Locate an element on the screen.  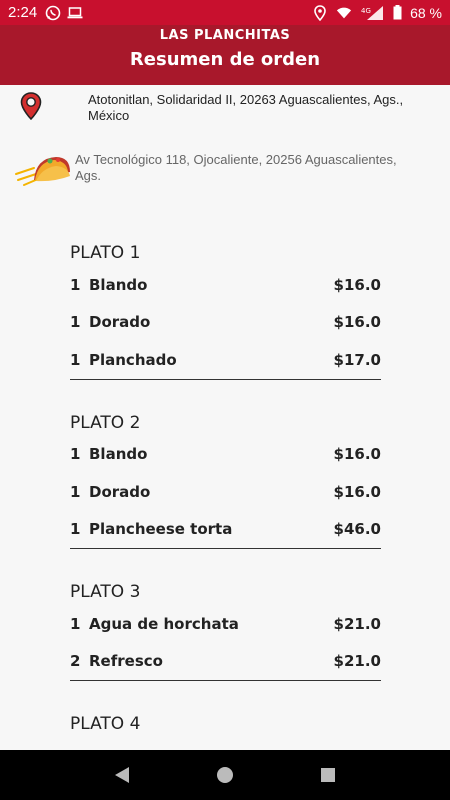
whatsapp-icon is located at coordinates (53, 13).